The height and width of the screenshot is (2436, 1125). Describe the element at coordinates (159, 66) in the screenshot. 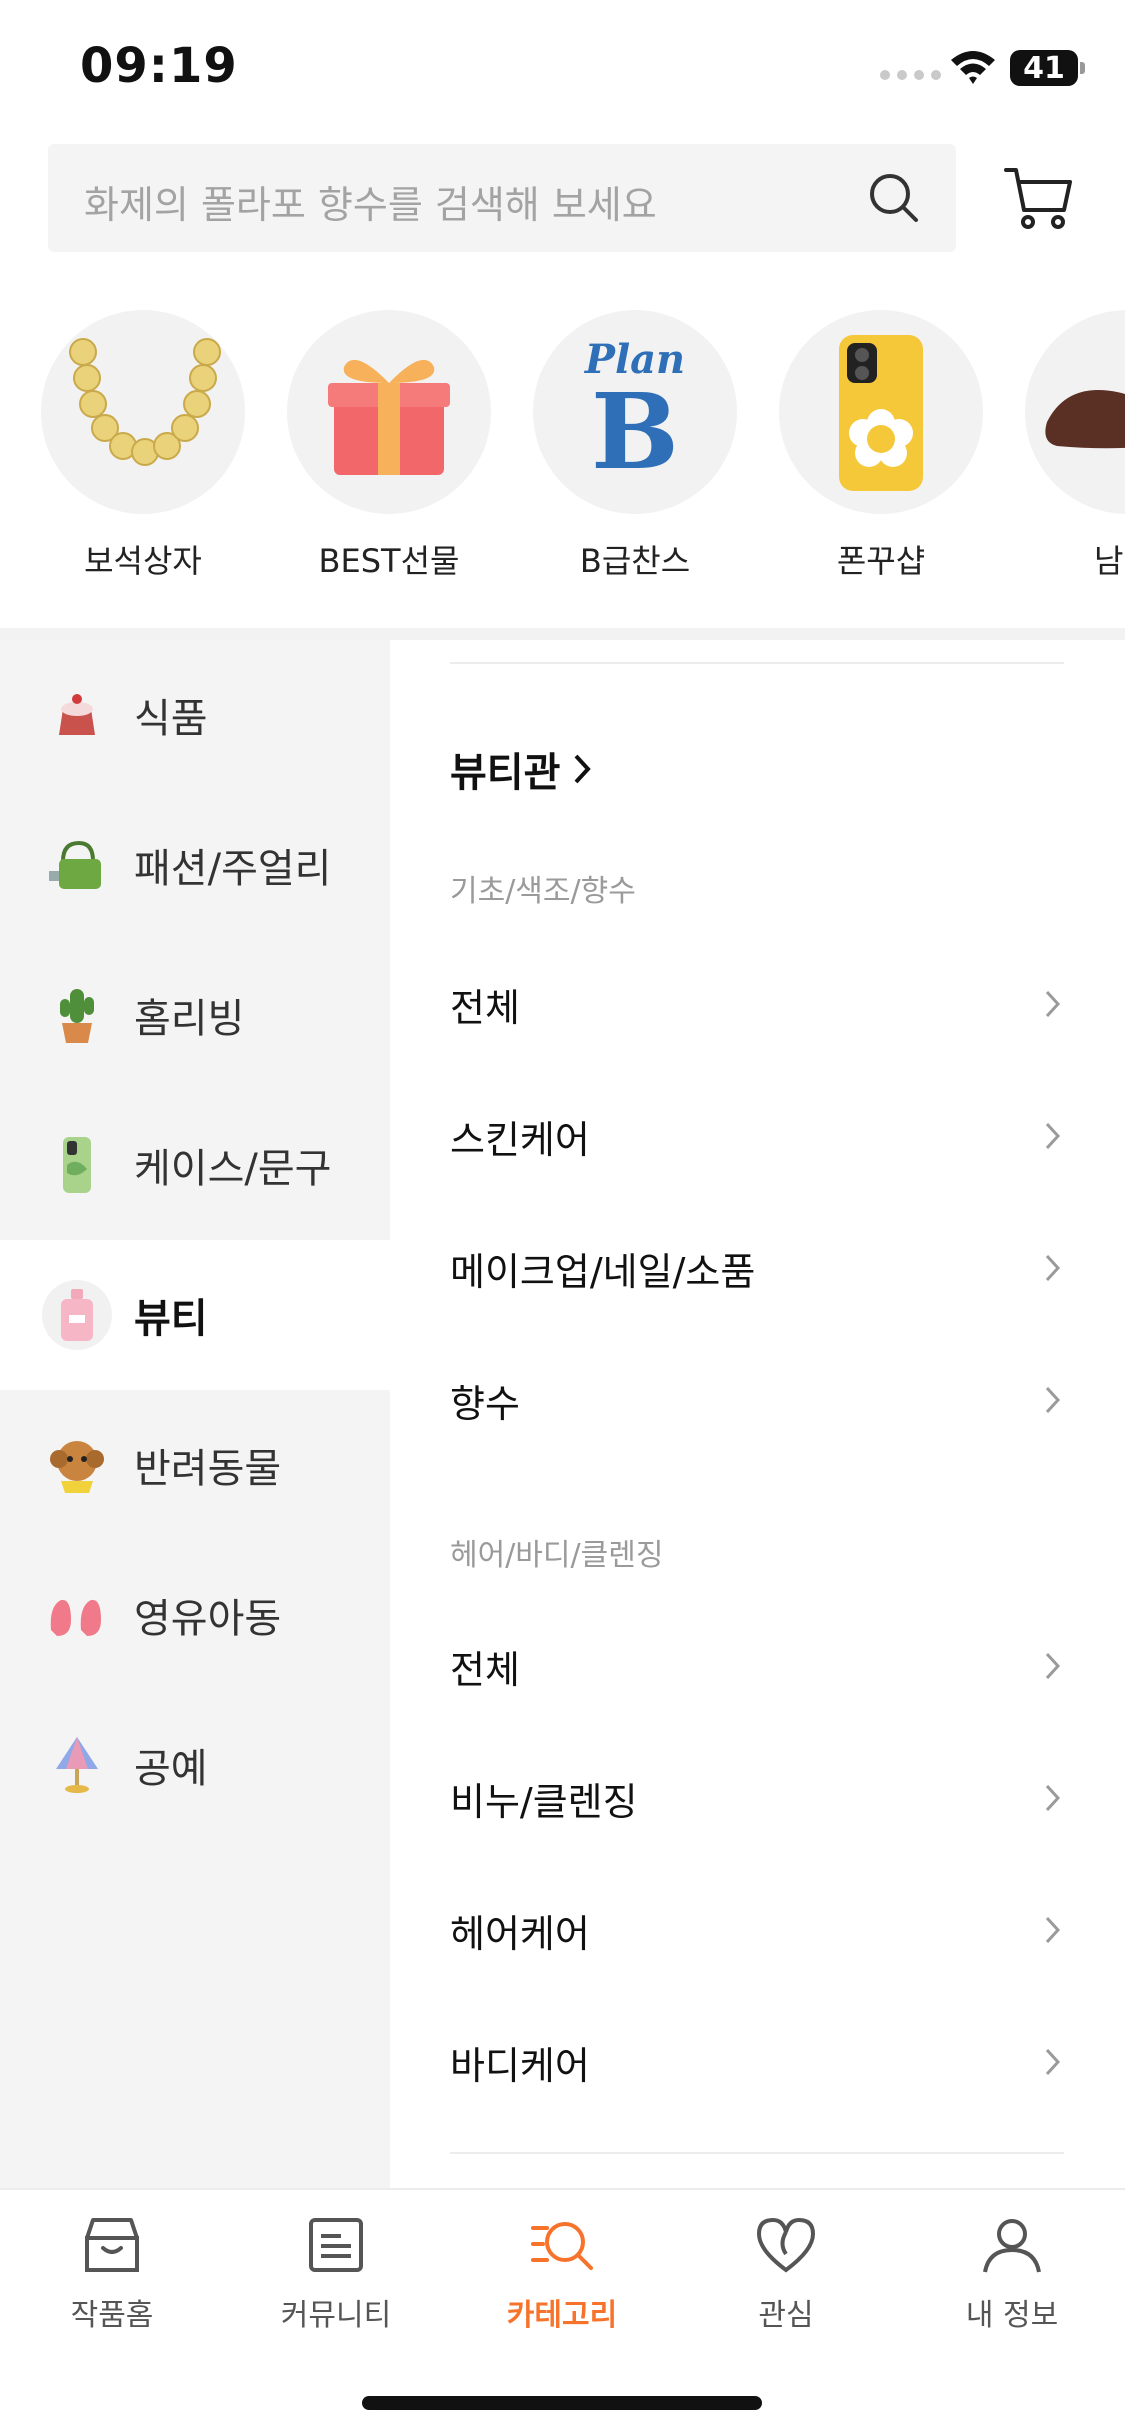

I see `status-time: 09:19` at that location.